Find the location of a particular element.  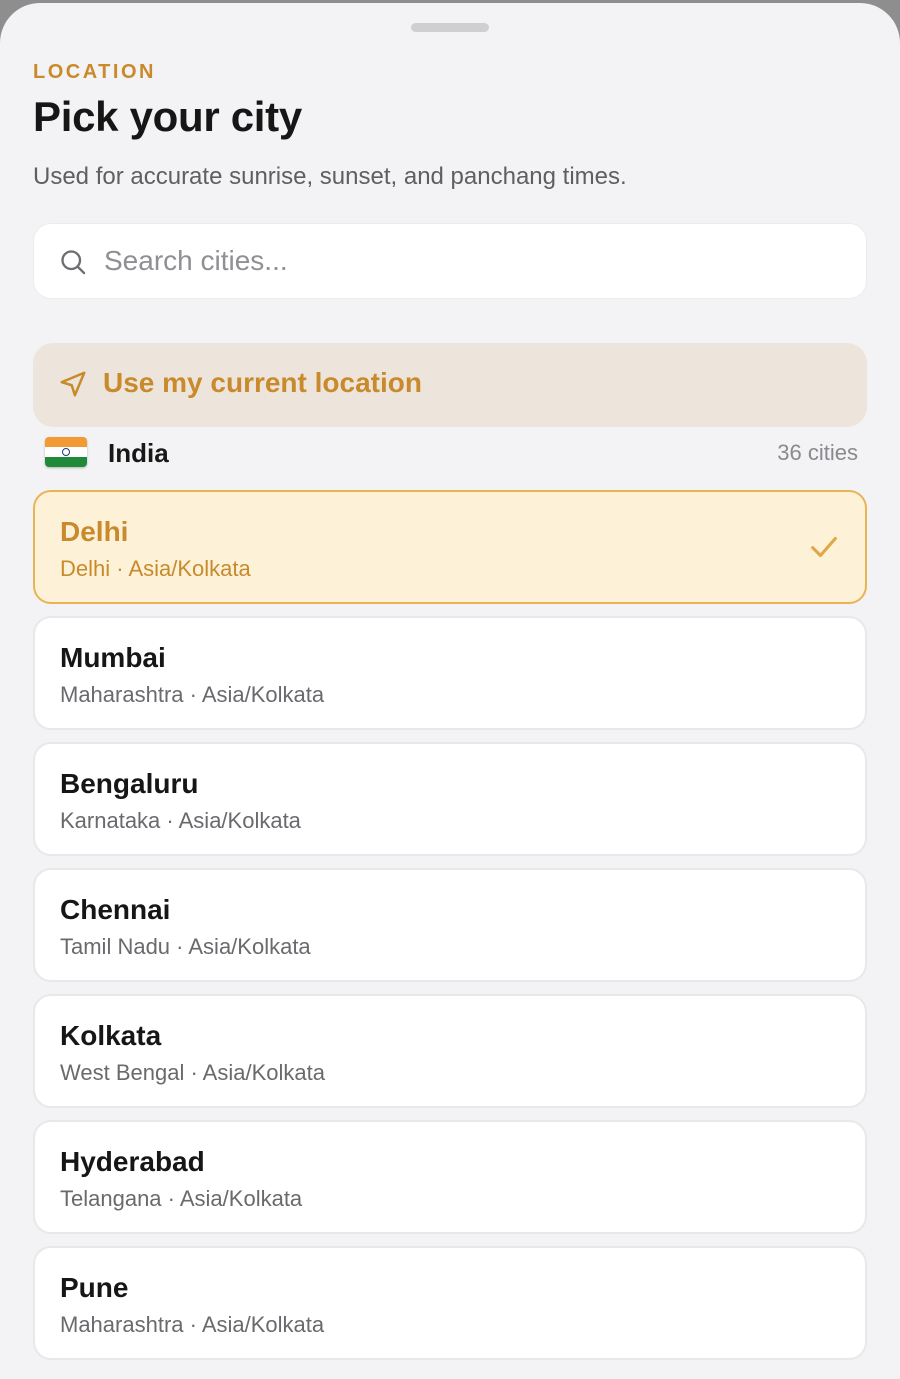

search-box is located at coordinates (450, 261).